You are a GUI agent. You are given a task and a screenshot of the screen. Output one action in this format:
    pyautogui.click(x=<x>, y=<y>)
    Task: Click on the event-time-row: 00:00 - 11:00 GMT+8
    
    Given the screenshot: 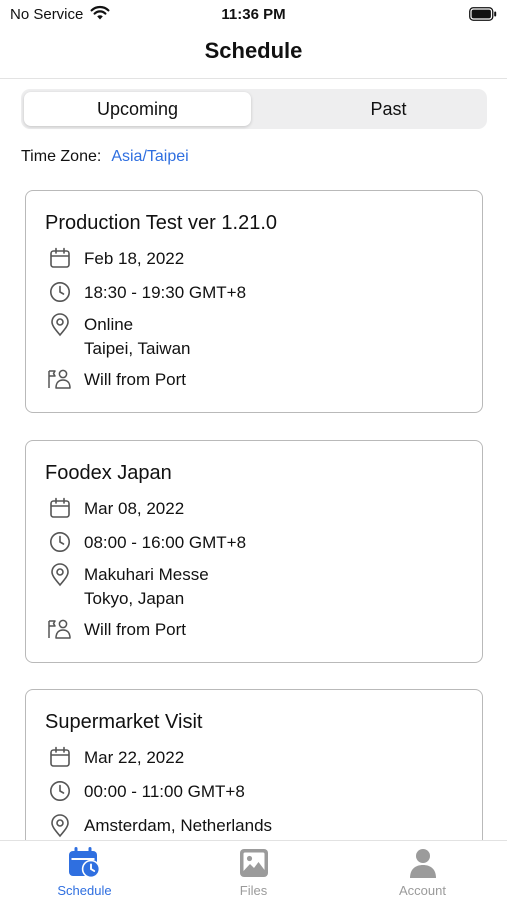 What is the action you would take?
    pyautogui.click(x=145, y=792)
    